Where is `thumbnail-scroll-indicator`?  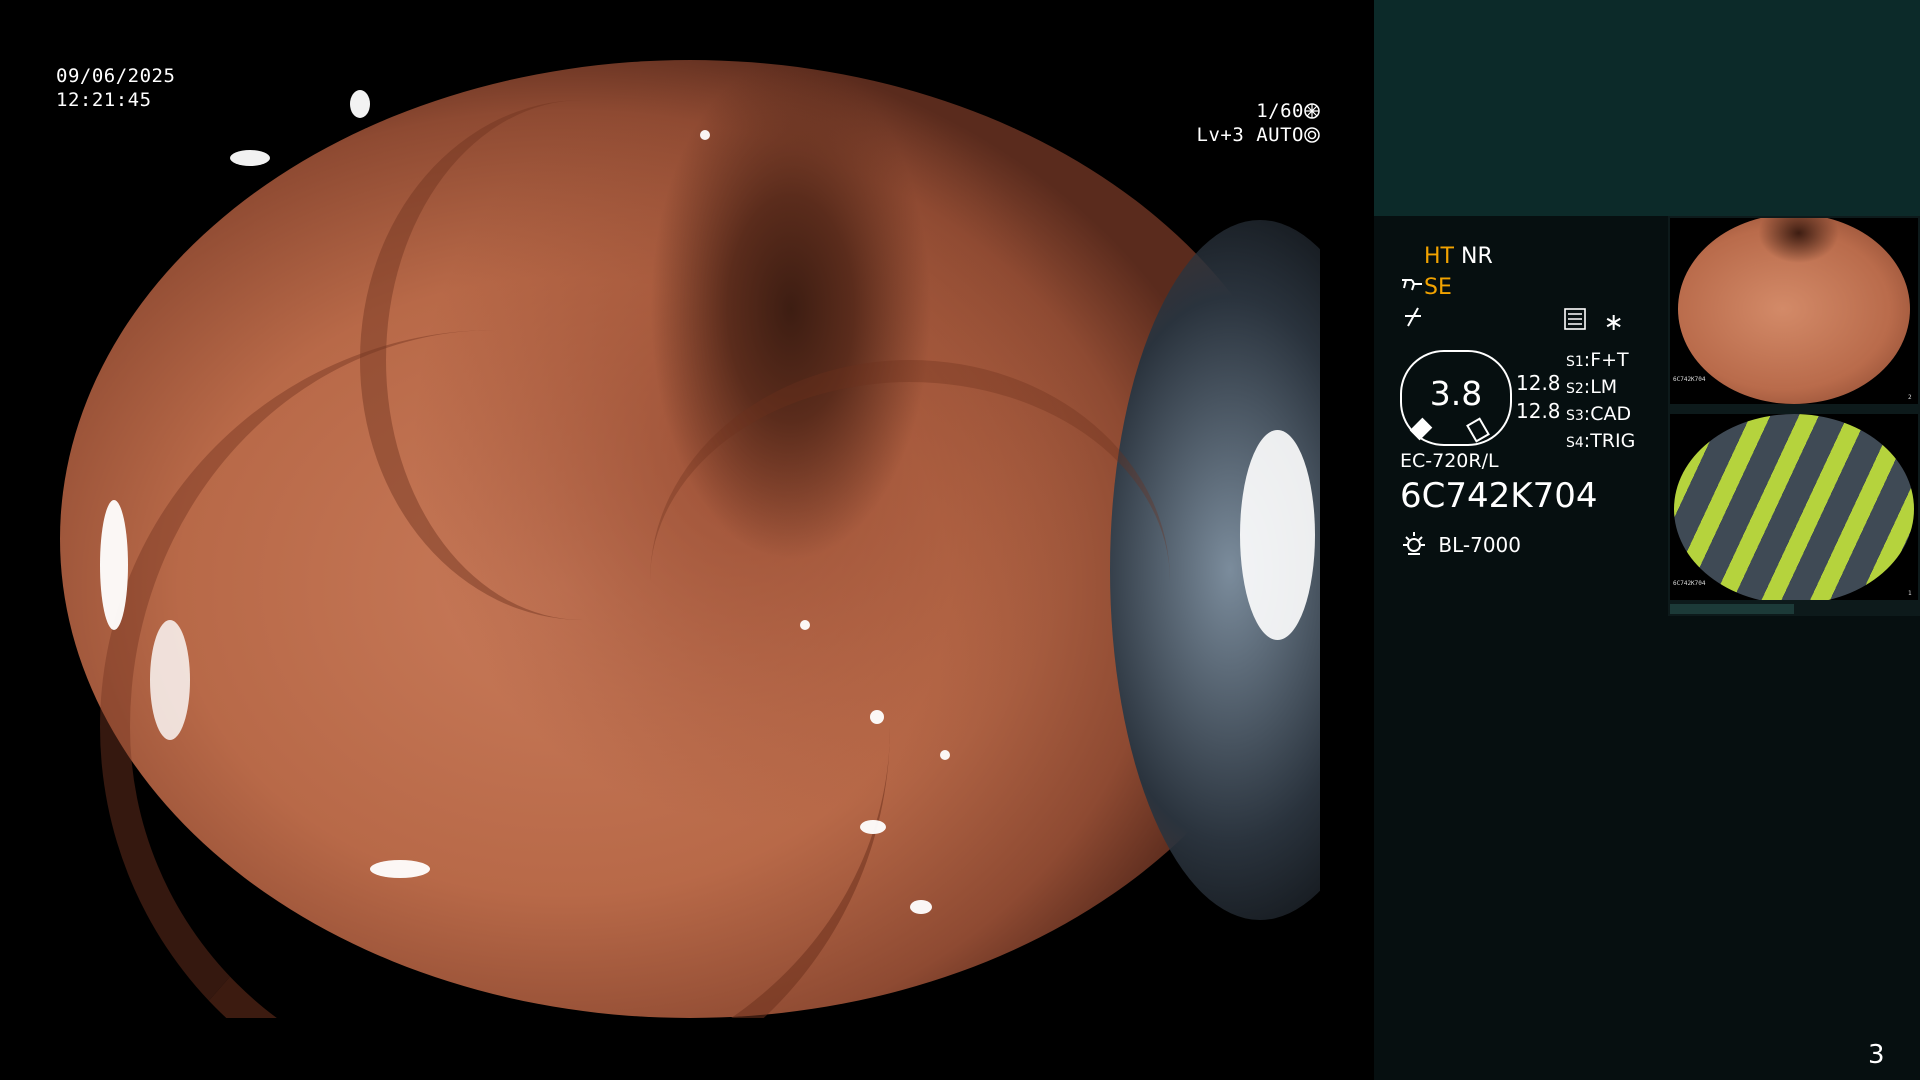 thumbnail-scroll-indicator is located at coordinates (1732, 609).